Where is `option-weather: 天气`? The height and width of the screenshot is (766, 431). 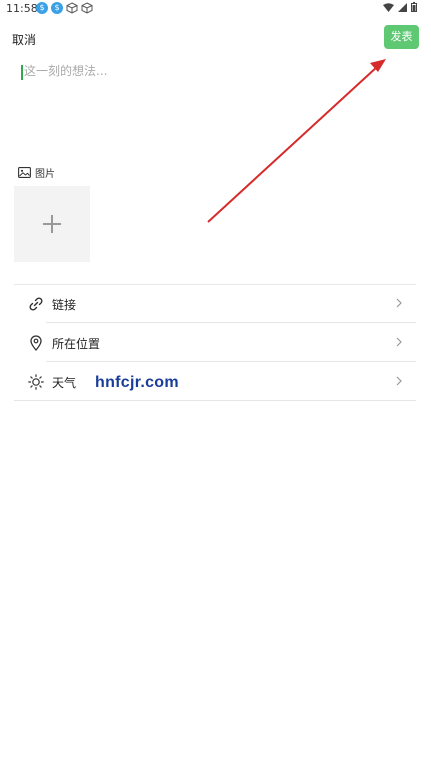
option-weather: 天气 is located at coordinates (215, 381).